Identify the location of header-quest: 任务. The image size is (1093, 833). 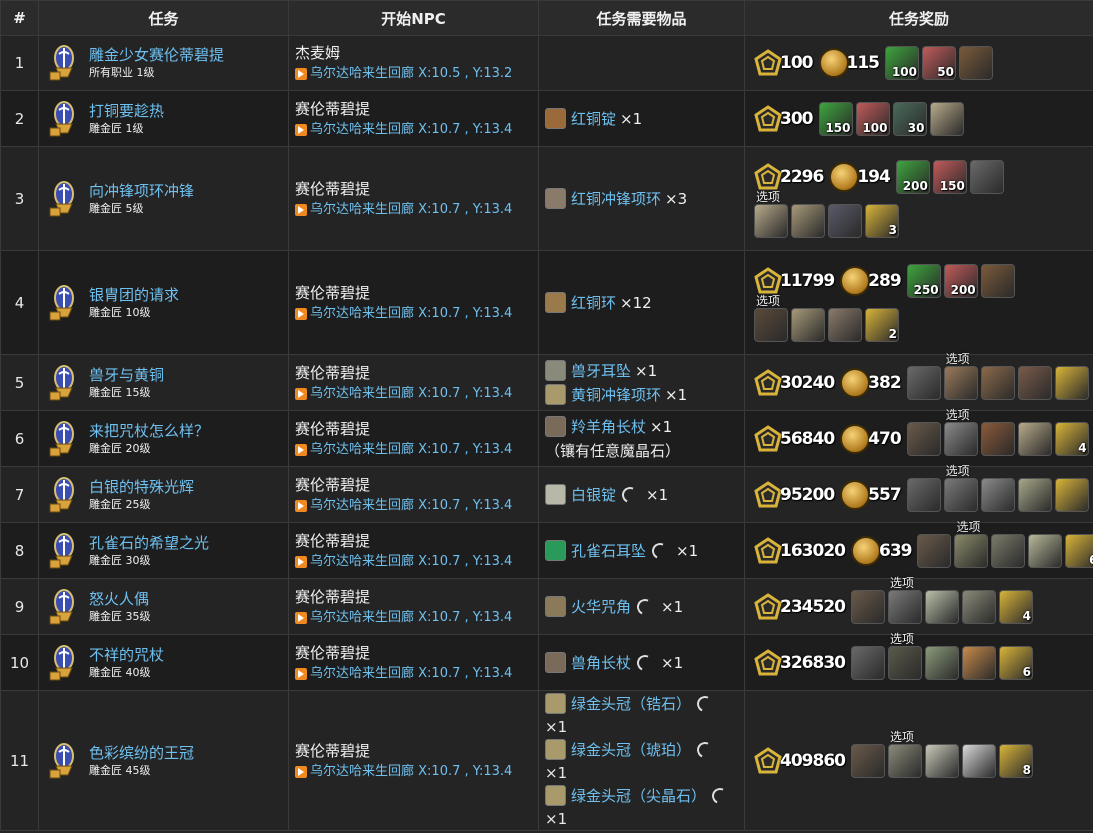
(163, 18).